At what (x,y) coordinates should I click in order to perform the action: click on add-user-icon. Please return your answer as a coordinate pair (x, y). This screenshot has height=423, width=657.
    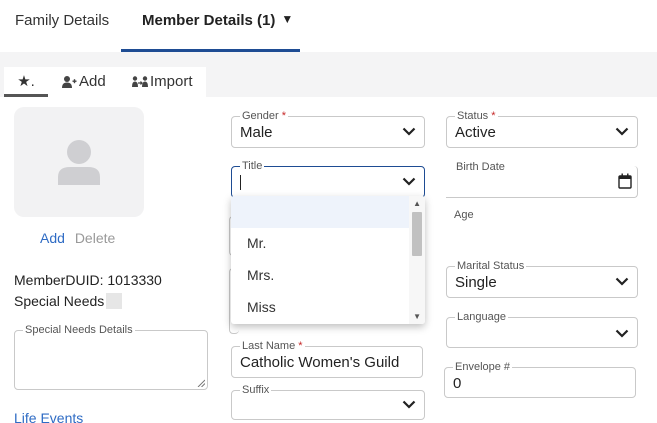
    Looking at the image, I should click on (69, 82).